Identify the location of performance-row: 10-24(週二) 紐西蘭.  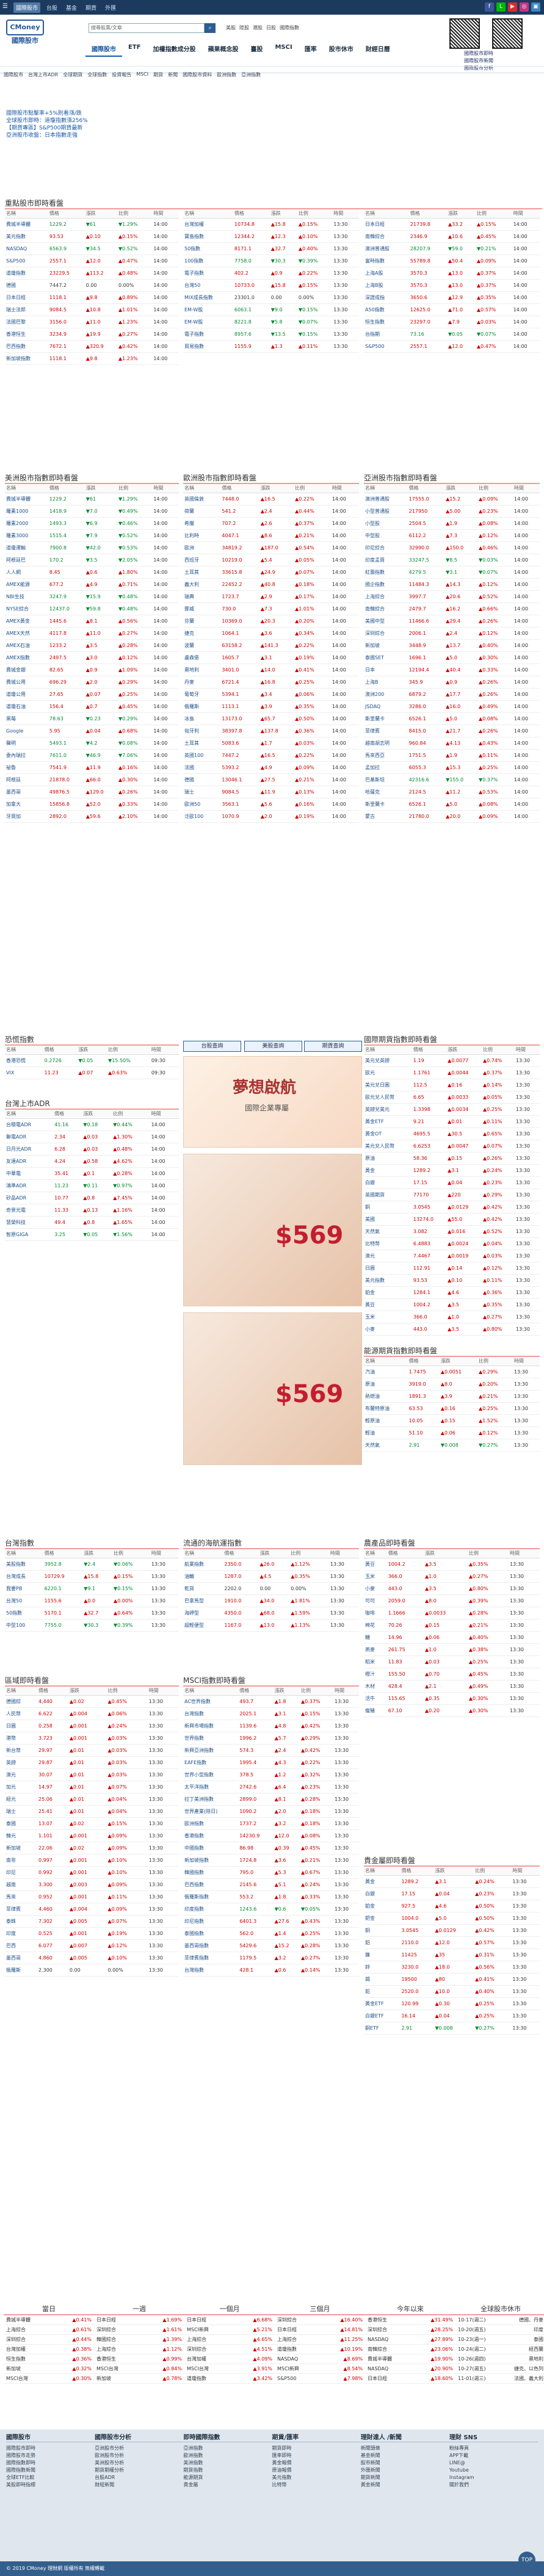
(500, 2349).